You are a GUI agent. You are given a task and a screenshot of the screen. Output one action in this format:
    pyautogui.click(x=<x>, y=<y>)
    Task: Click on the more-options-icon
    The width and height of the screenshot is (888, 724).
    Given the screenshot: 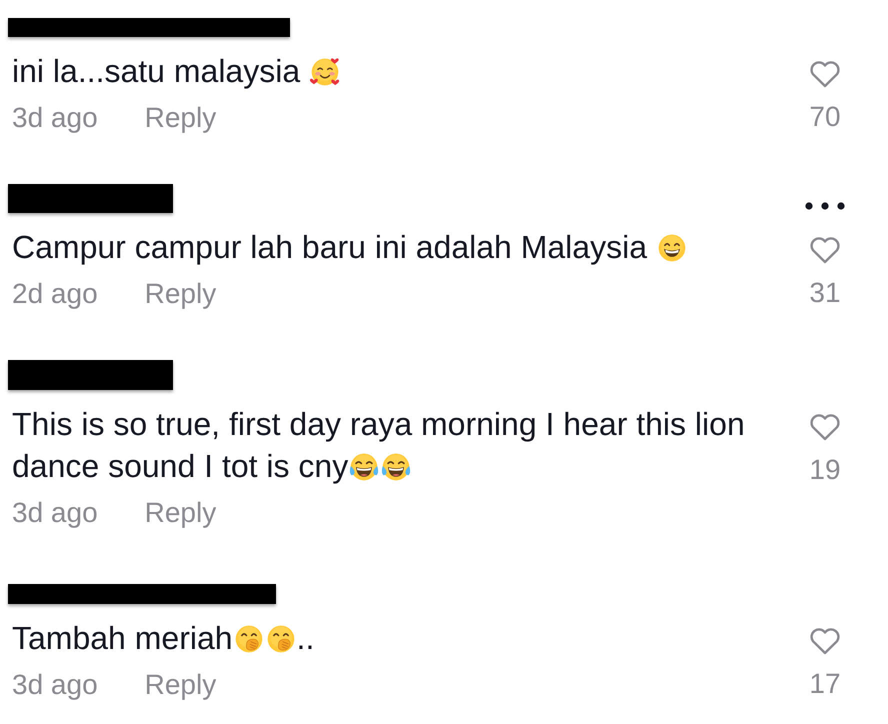 What is the action you would take?
    pyautogui.click(x=825, y=206)
    